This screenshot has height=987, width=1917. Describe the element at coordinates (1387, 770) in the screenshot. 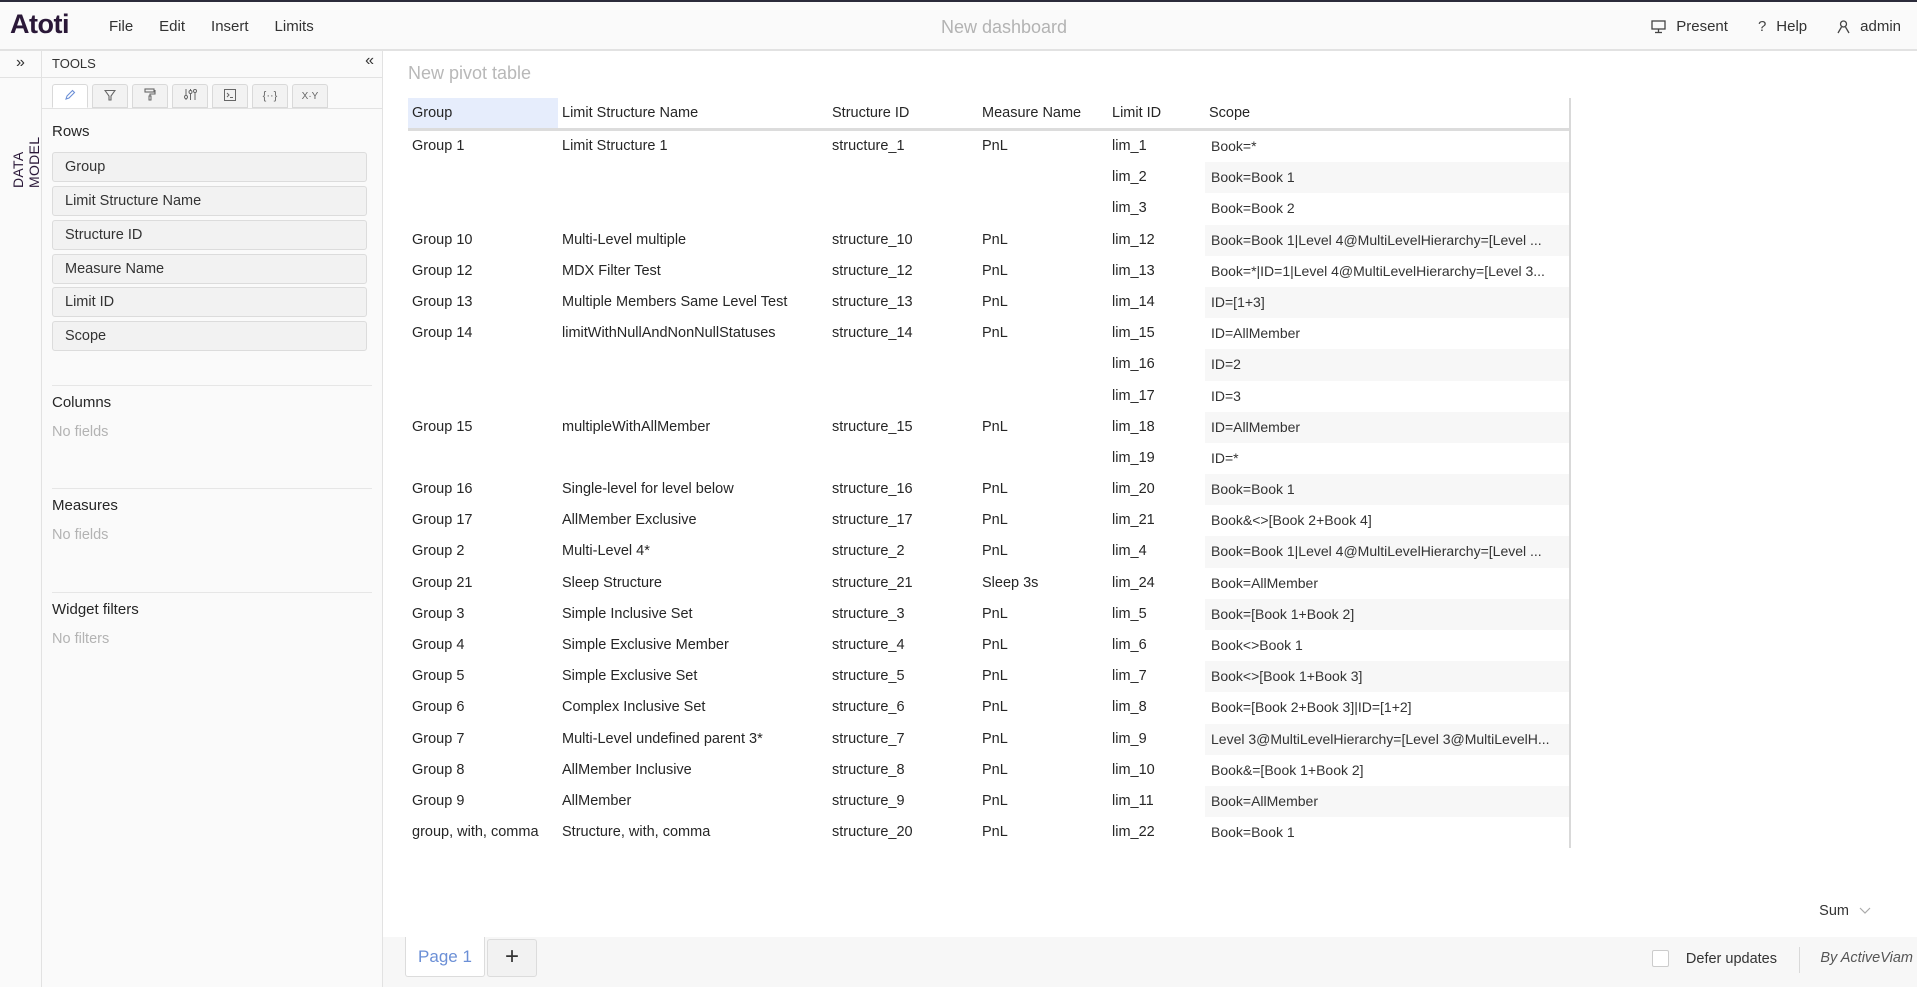

I see `cell-scope: Book&=[Book 1+Book 2]` at that location.